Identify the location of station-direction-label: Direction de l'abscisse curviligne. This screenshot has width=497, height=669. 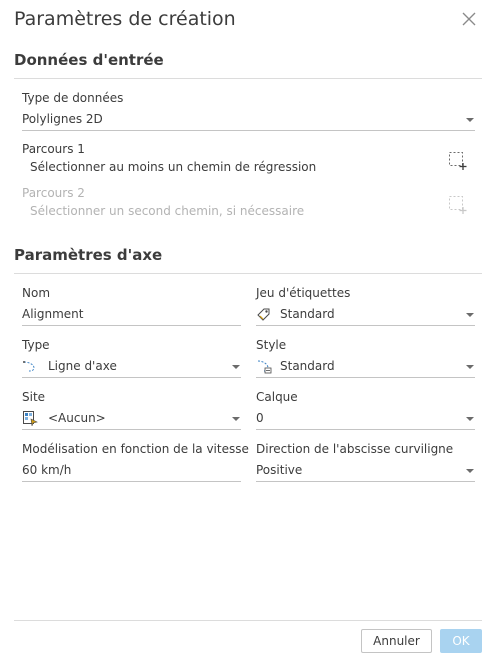
(355, 449).